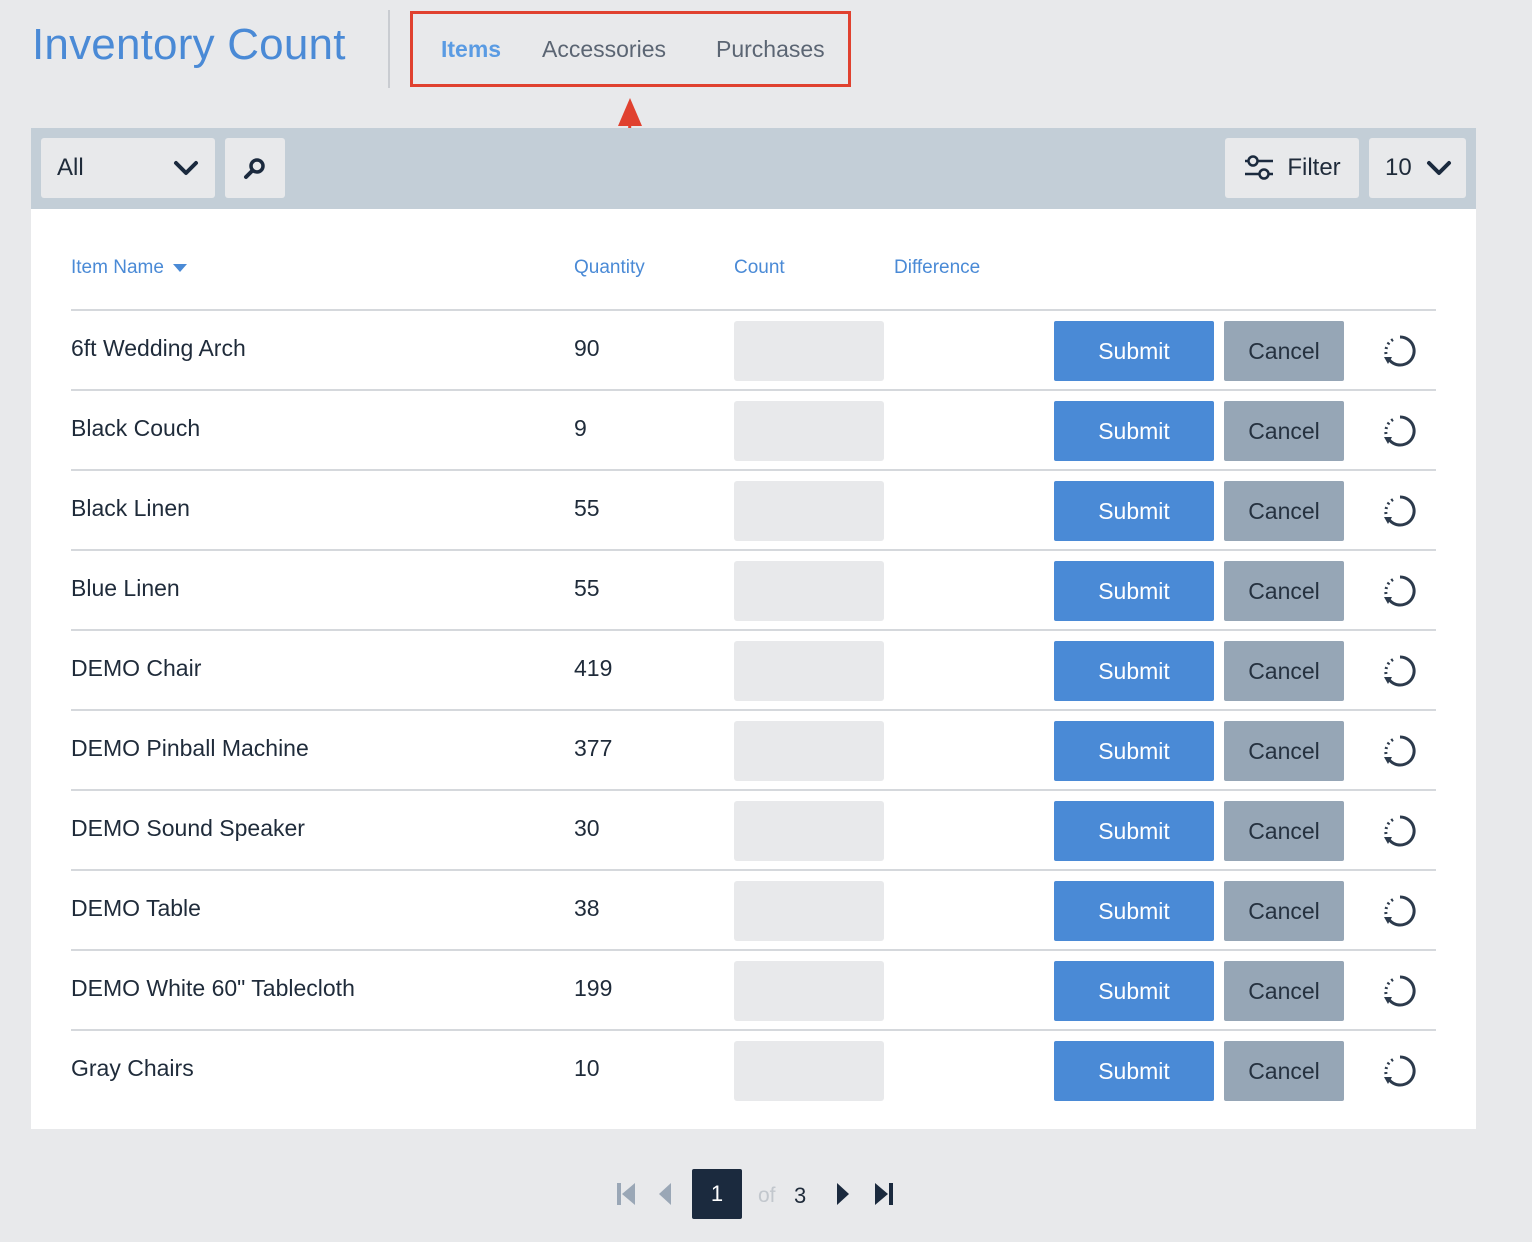  What do you see at coordinates (1292, 168) in the screenshot?
I see `filter-button: Filter` at bounding box center [1292, 168].